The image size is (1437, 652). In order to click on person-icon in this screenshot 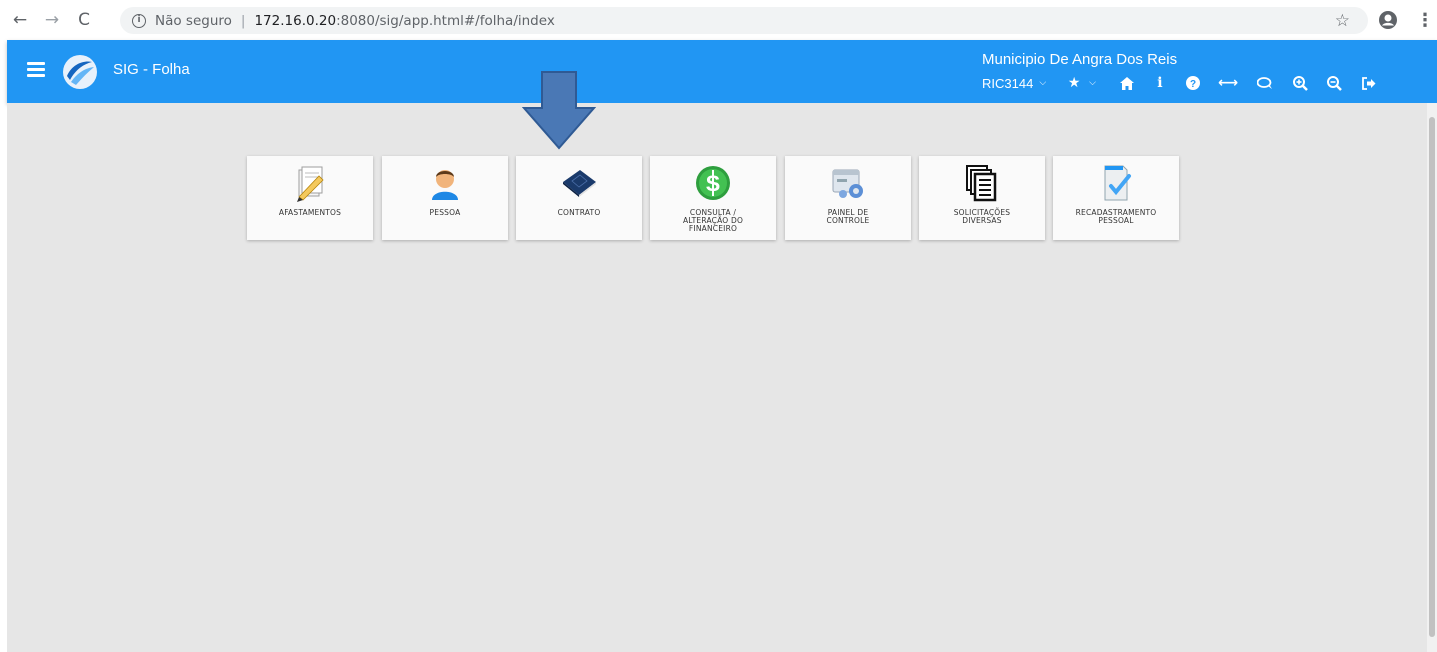, I will do `click(445, 185)`.